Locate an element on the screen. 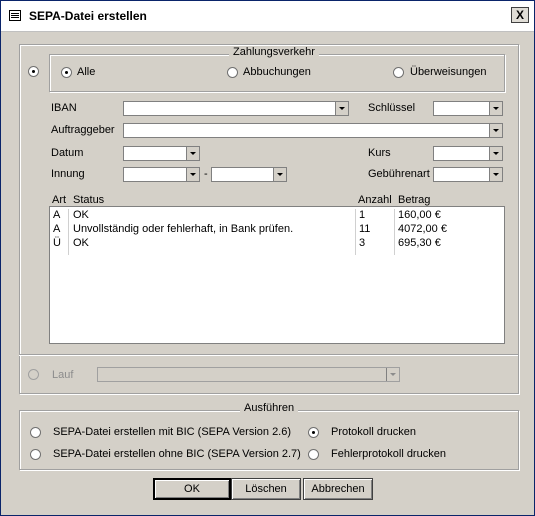  kurs-combo is located at coordinates (468, 153).